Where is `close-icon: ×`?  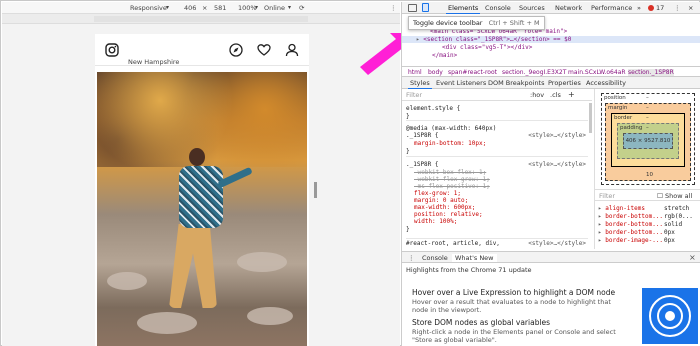
close-icon: × is located at coordinates (690, 8).